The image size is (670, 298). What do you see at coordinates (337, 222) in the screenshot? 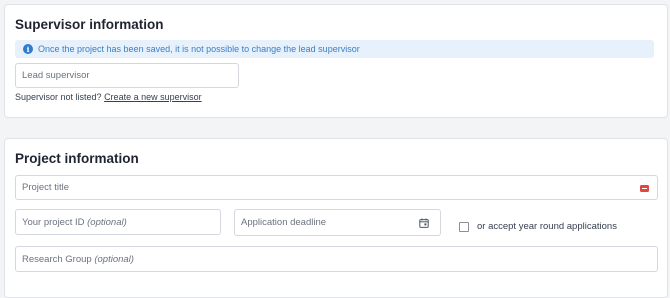
I see `application-deadline-input: Application deadline` at bounding box center [337, 222].